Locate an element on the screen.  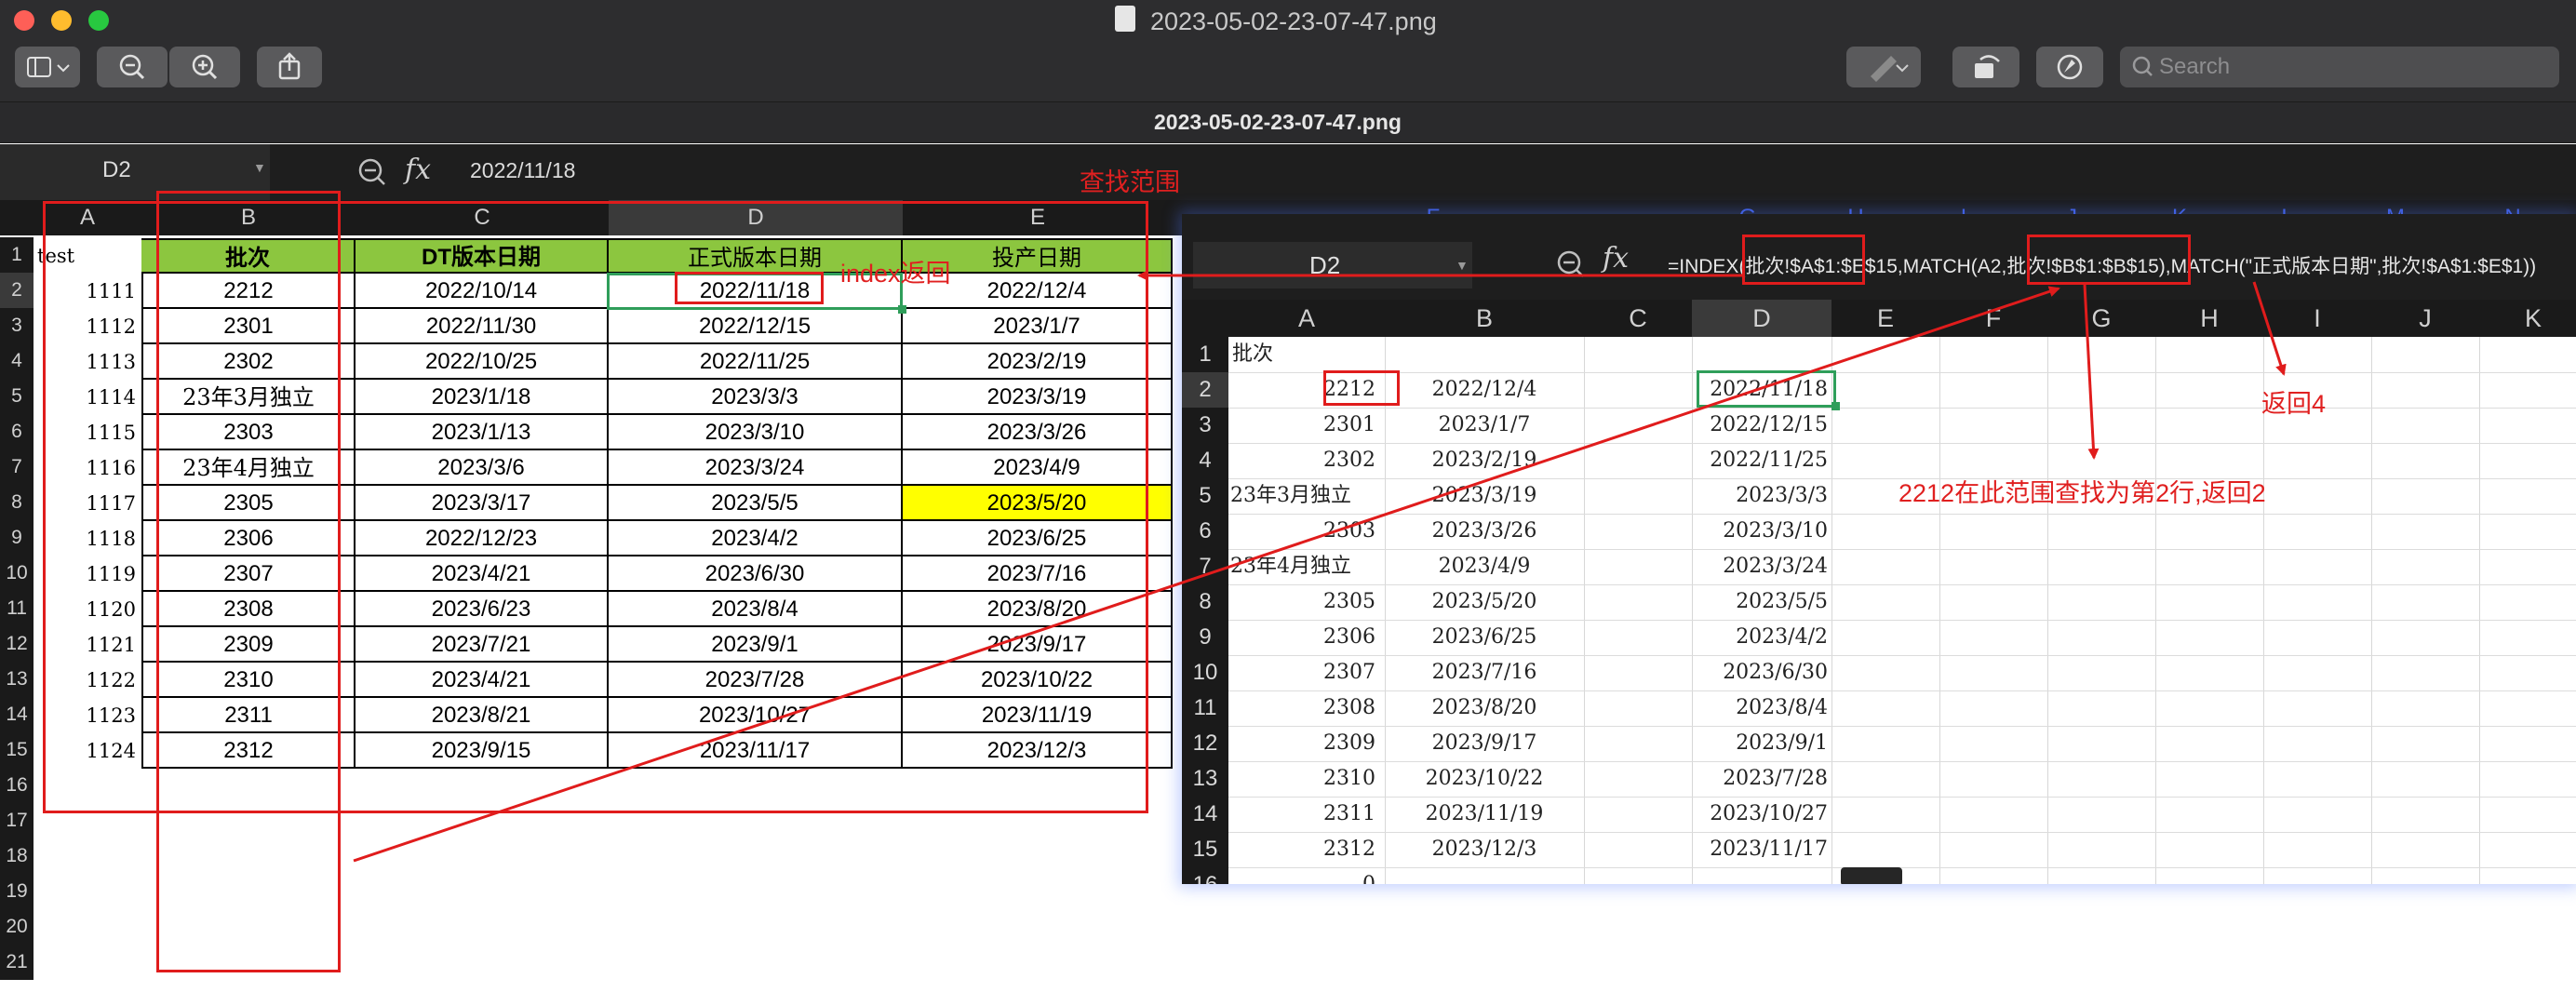
overlay-cell-production-date: 2023/5/20 is located at coordinates (1484, 602).